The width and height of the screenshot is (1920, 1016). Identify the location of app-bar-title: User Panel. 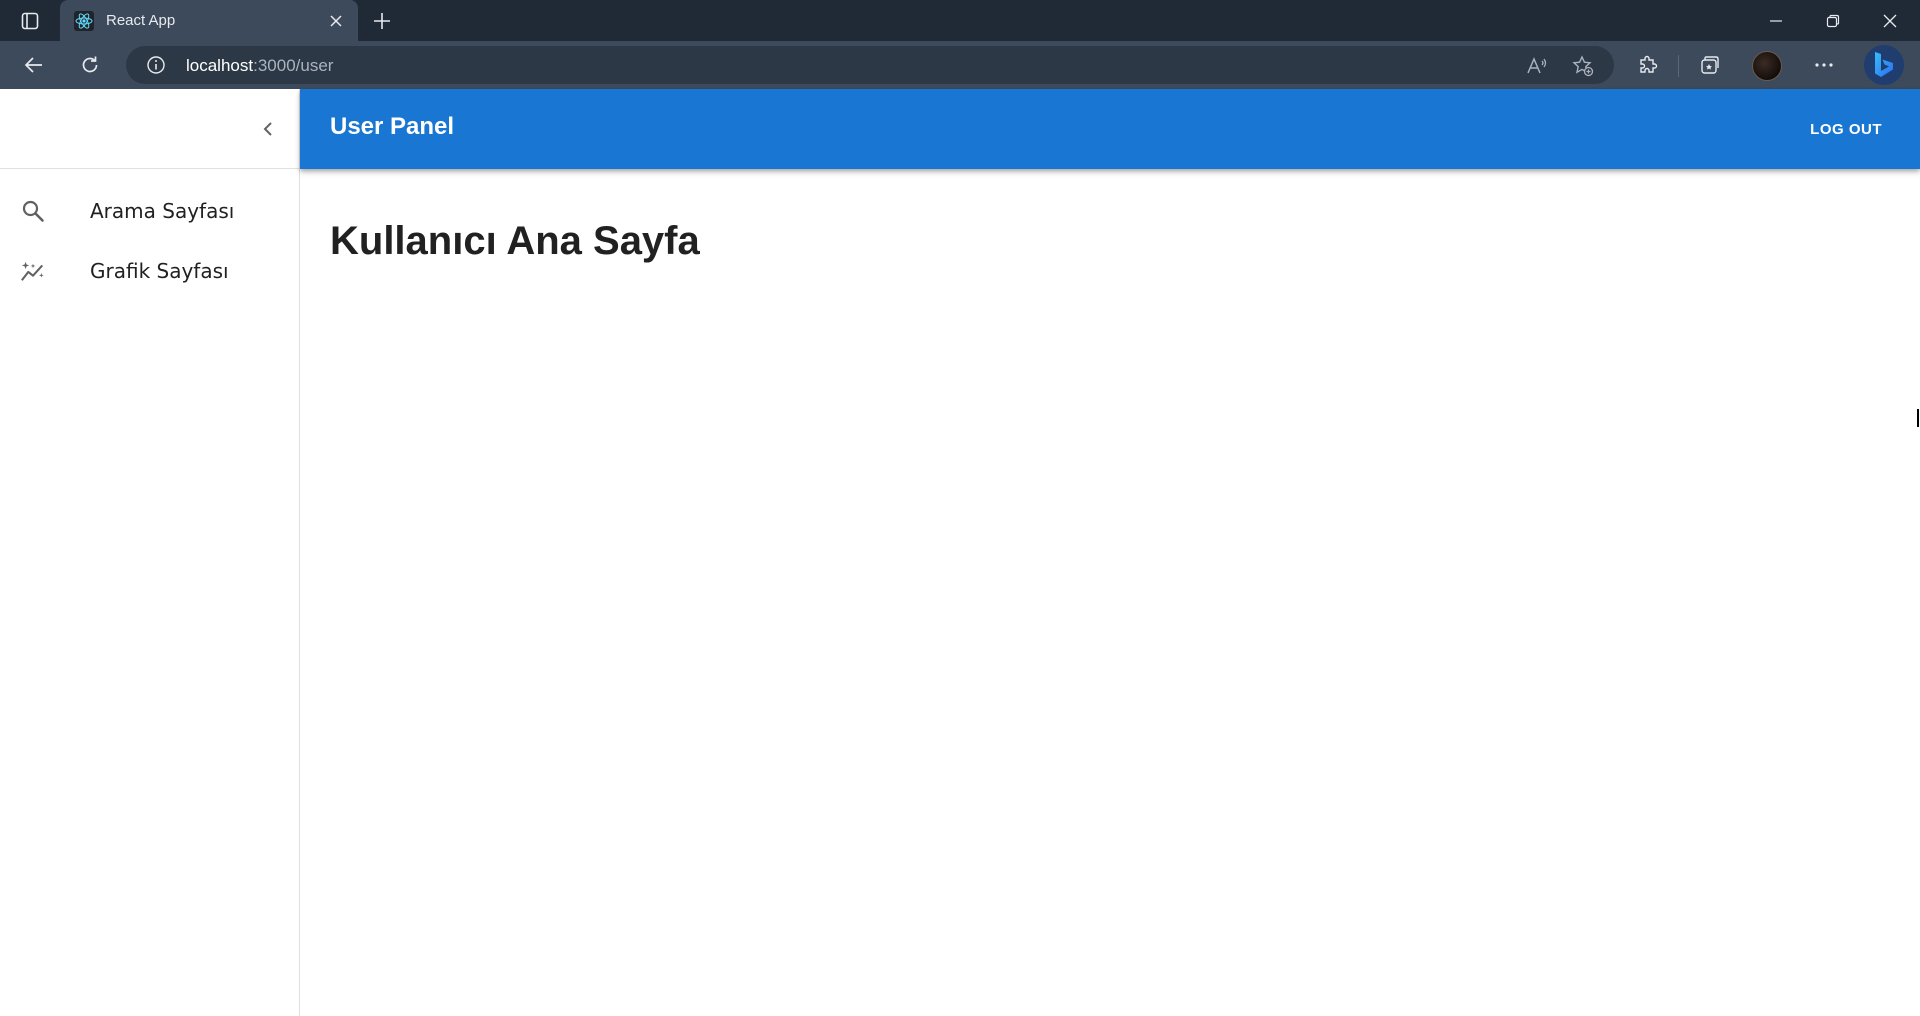
(392, 126).